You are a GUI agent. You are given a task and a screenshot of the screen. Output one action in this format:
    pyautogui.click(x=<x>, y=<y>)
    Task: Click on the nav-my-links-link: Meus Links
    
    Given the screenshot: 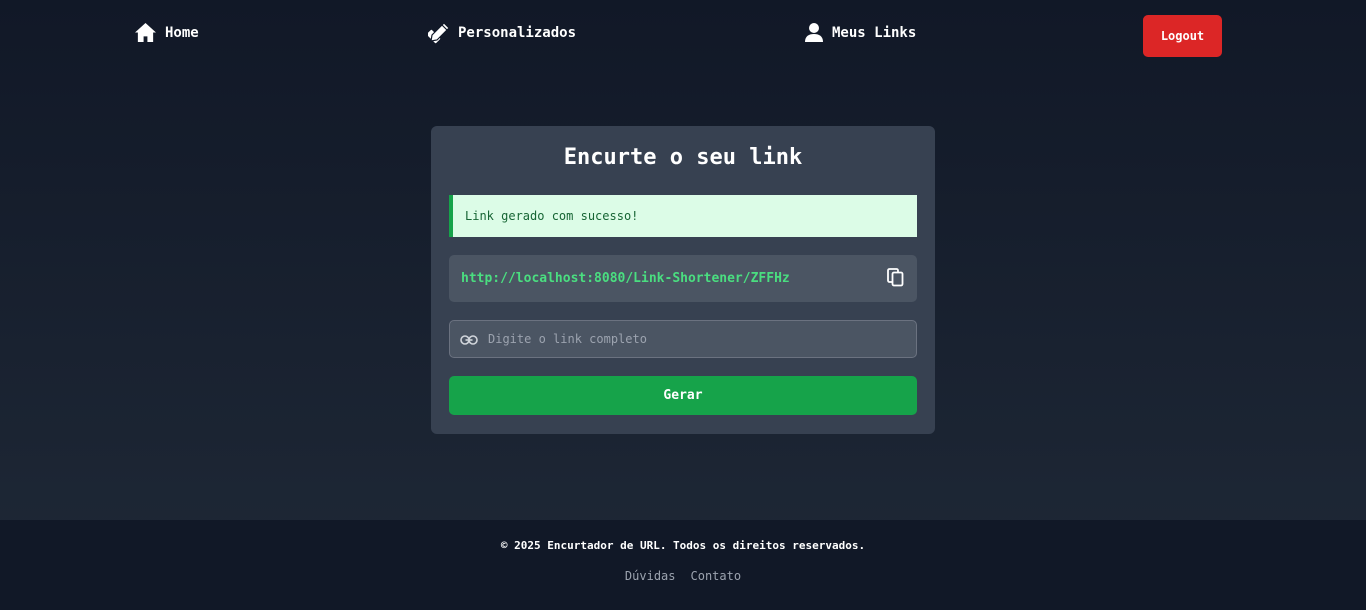 What is the action you would take?
    pyautogui.click(x=860, y=32)
    